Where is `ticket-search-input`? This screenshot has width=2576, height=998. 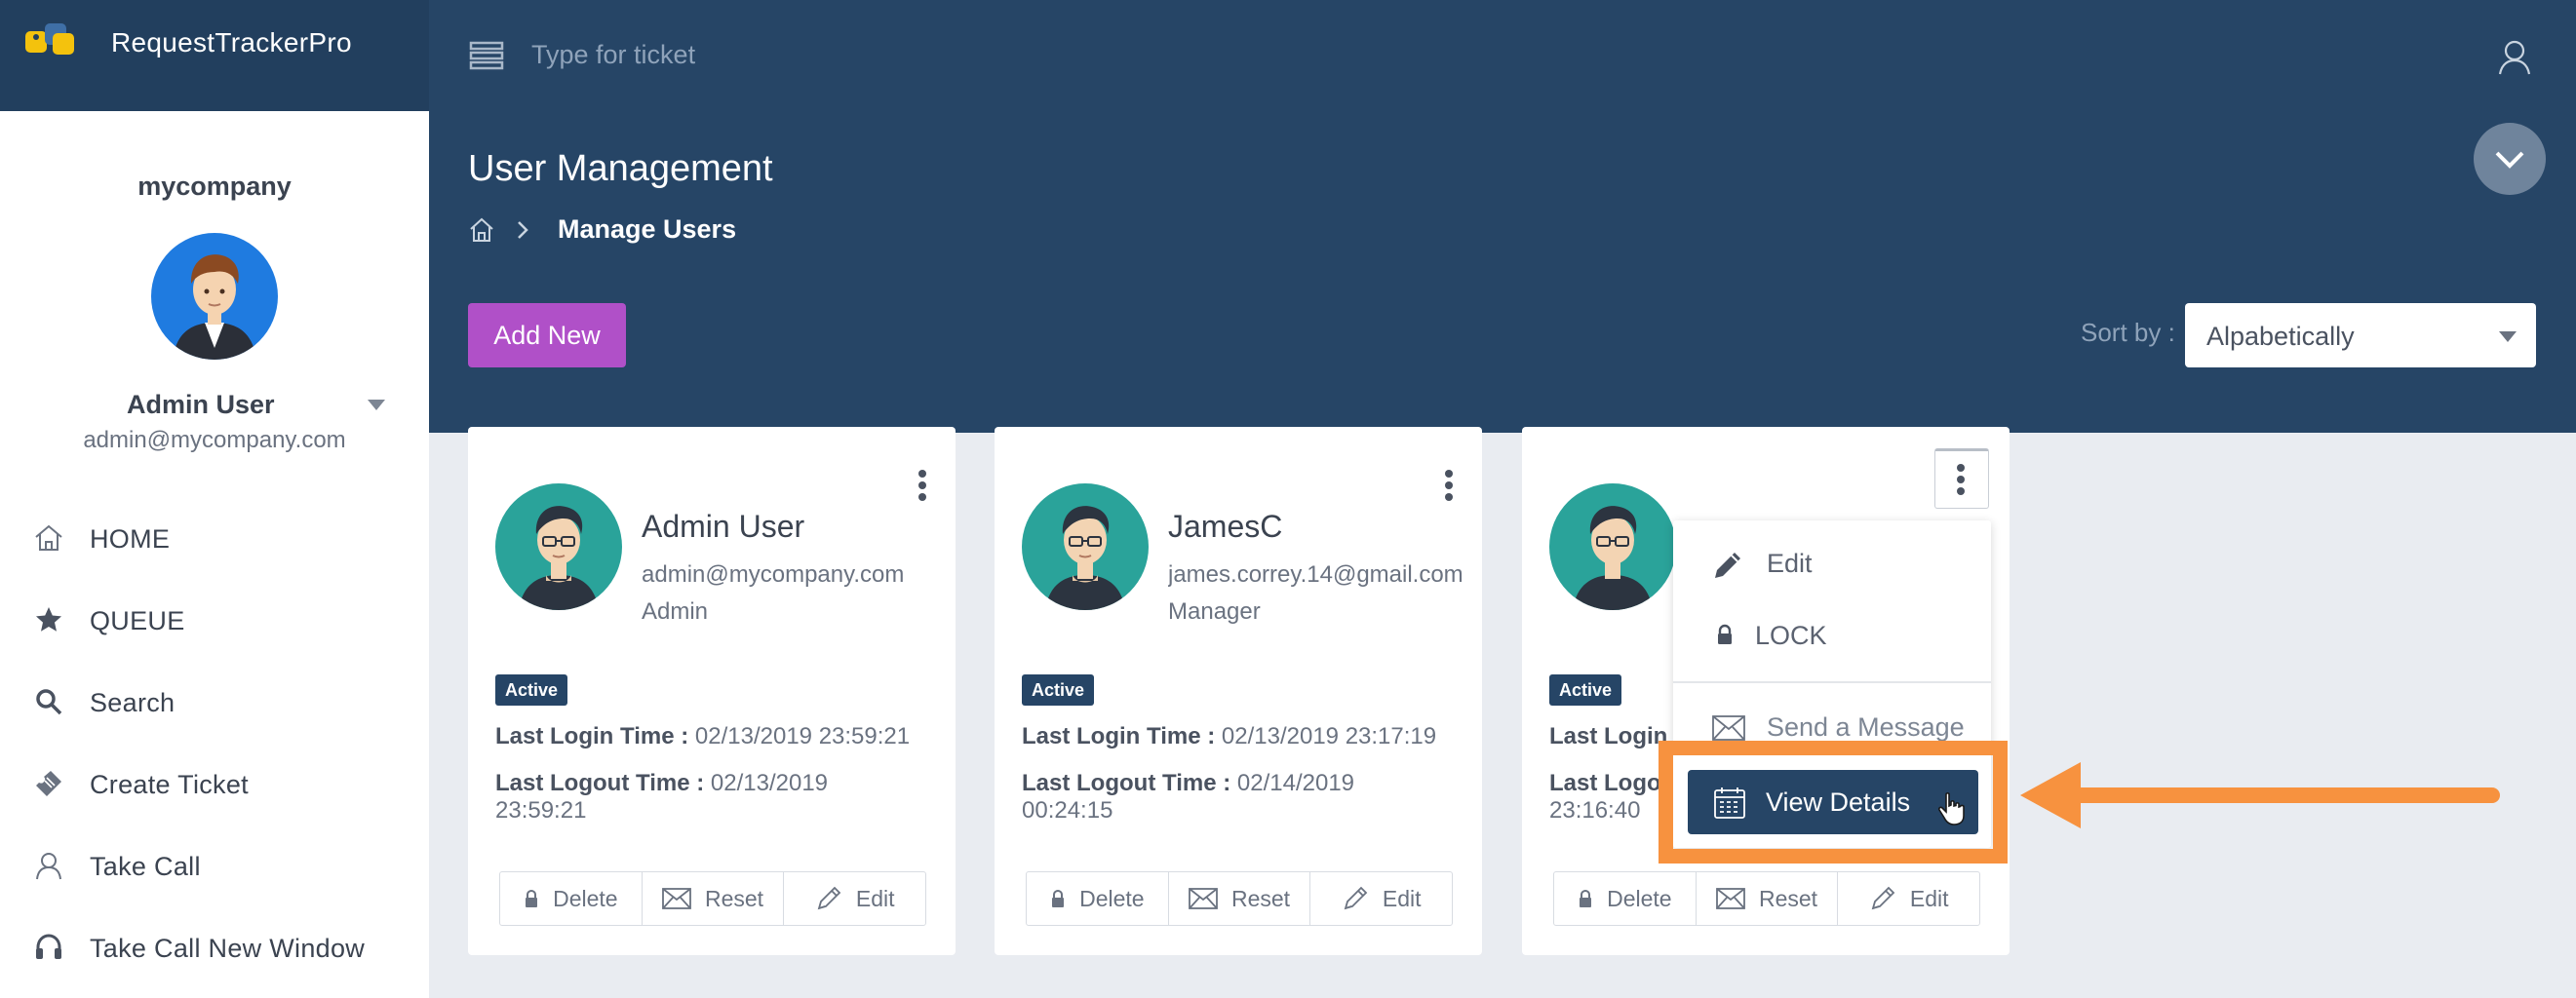
ticket-search-input is located at coordinates (823, 54).